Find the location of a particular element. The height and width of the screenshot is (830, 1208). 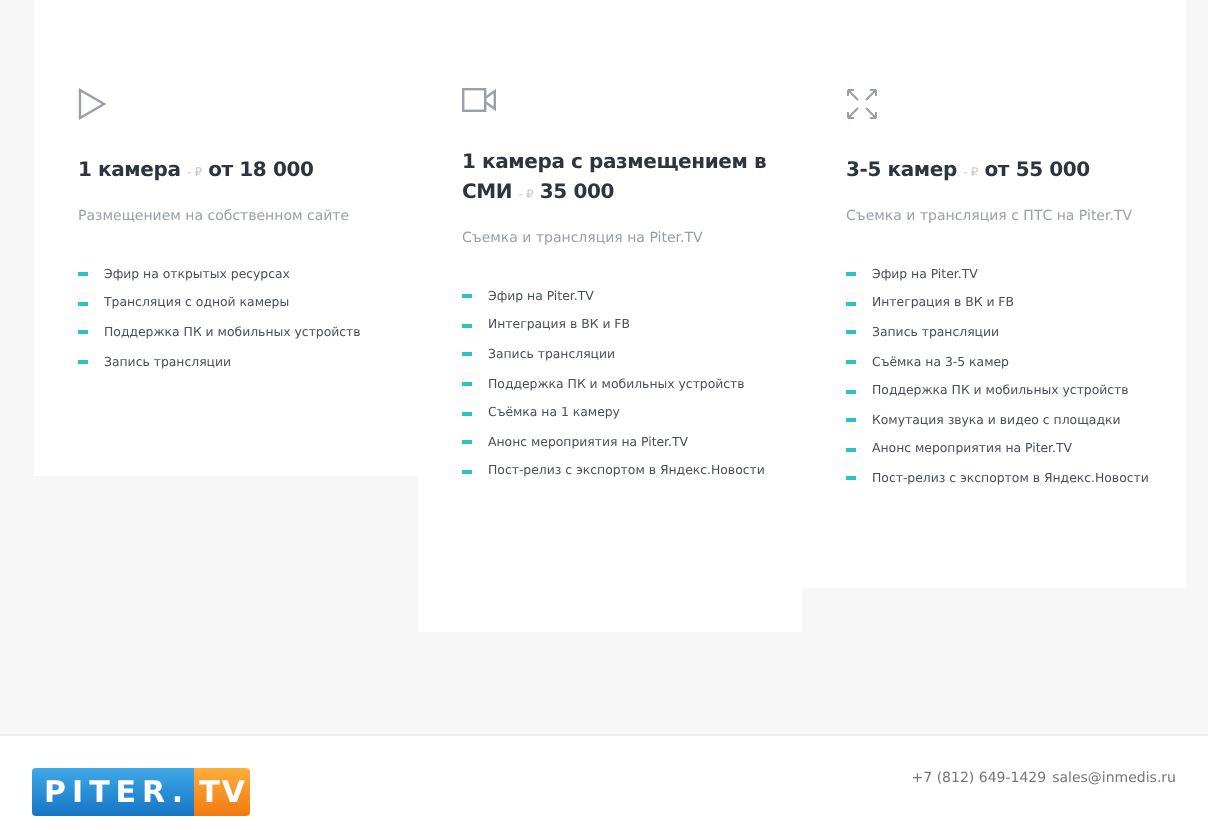

expand-icon is located at coordinates (862, 104).